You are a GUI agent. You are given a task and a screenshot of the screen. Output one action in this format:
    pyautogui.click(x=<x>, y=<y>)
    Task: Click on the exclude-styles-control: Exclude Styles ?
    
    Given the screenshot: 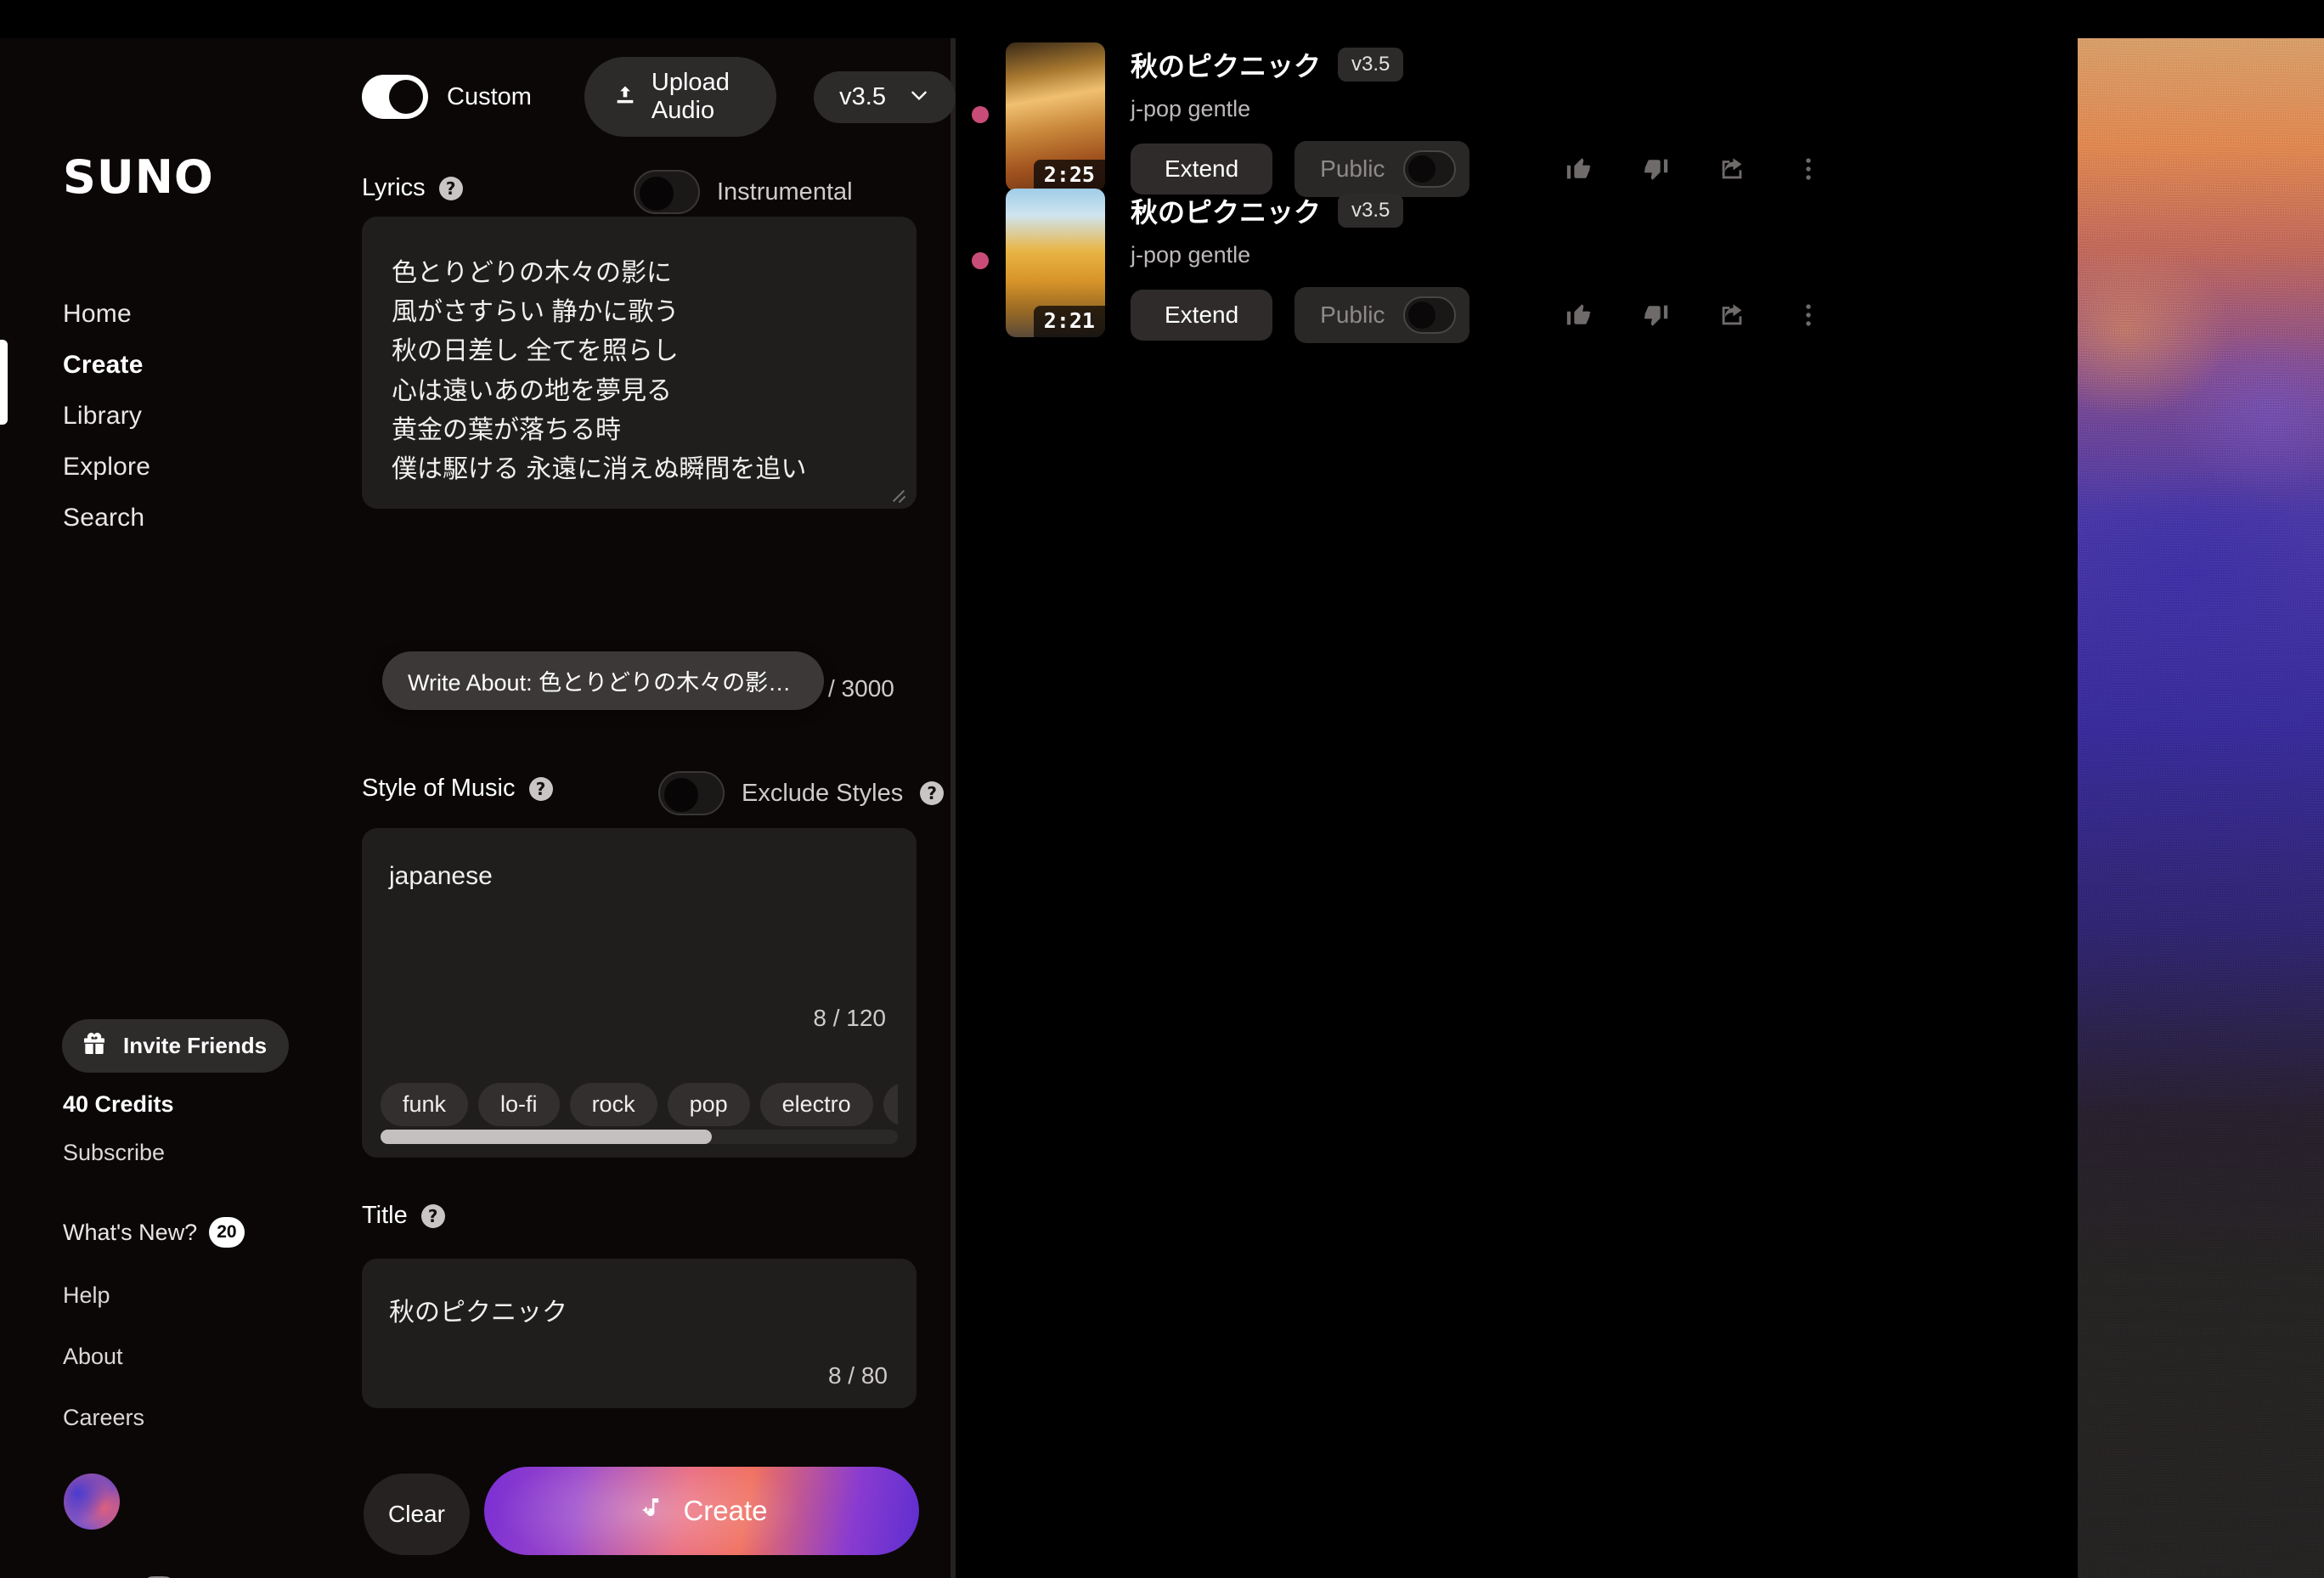 What is the action you would take?
    pyautogui.click(x=802, y=793)
    